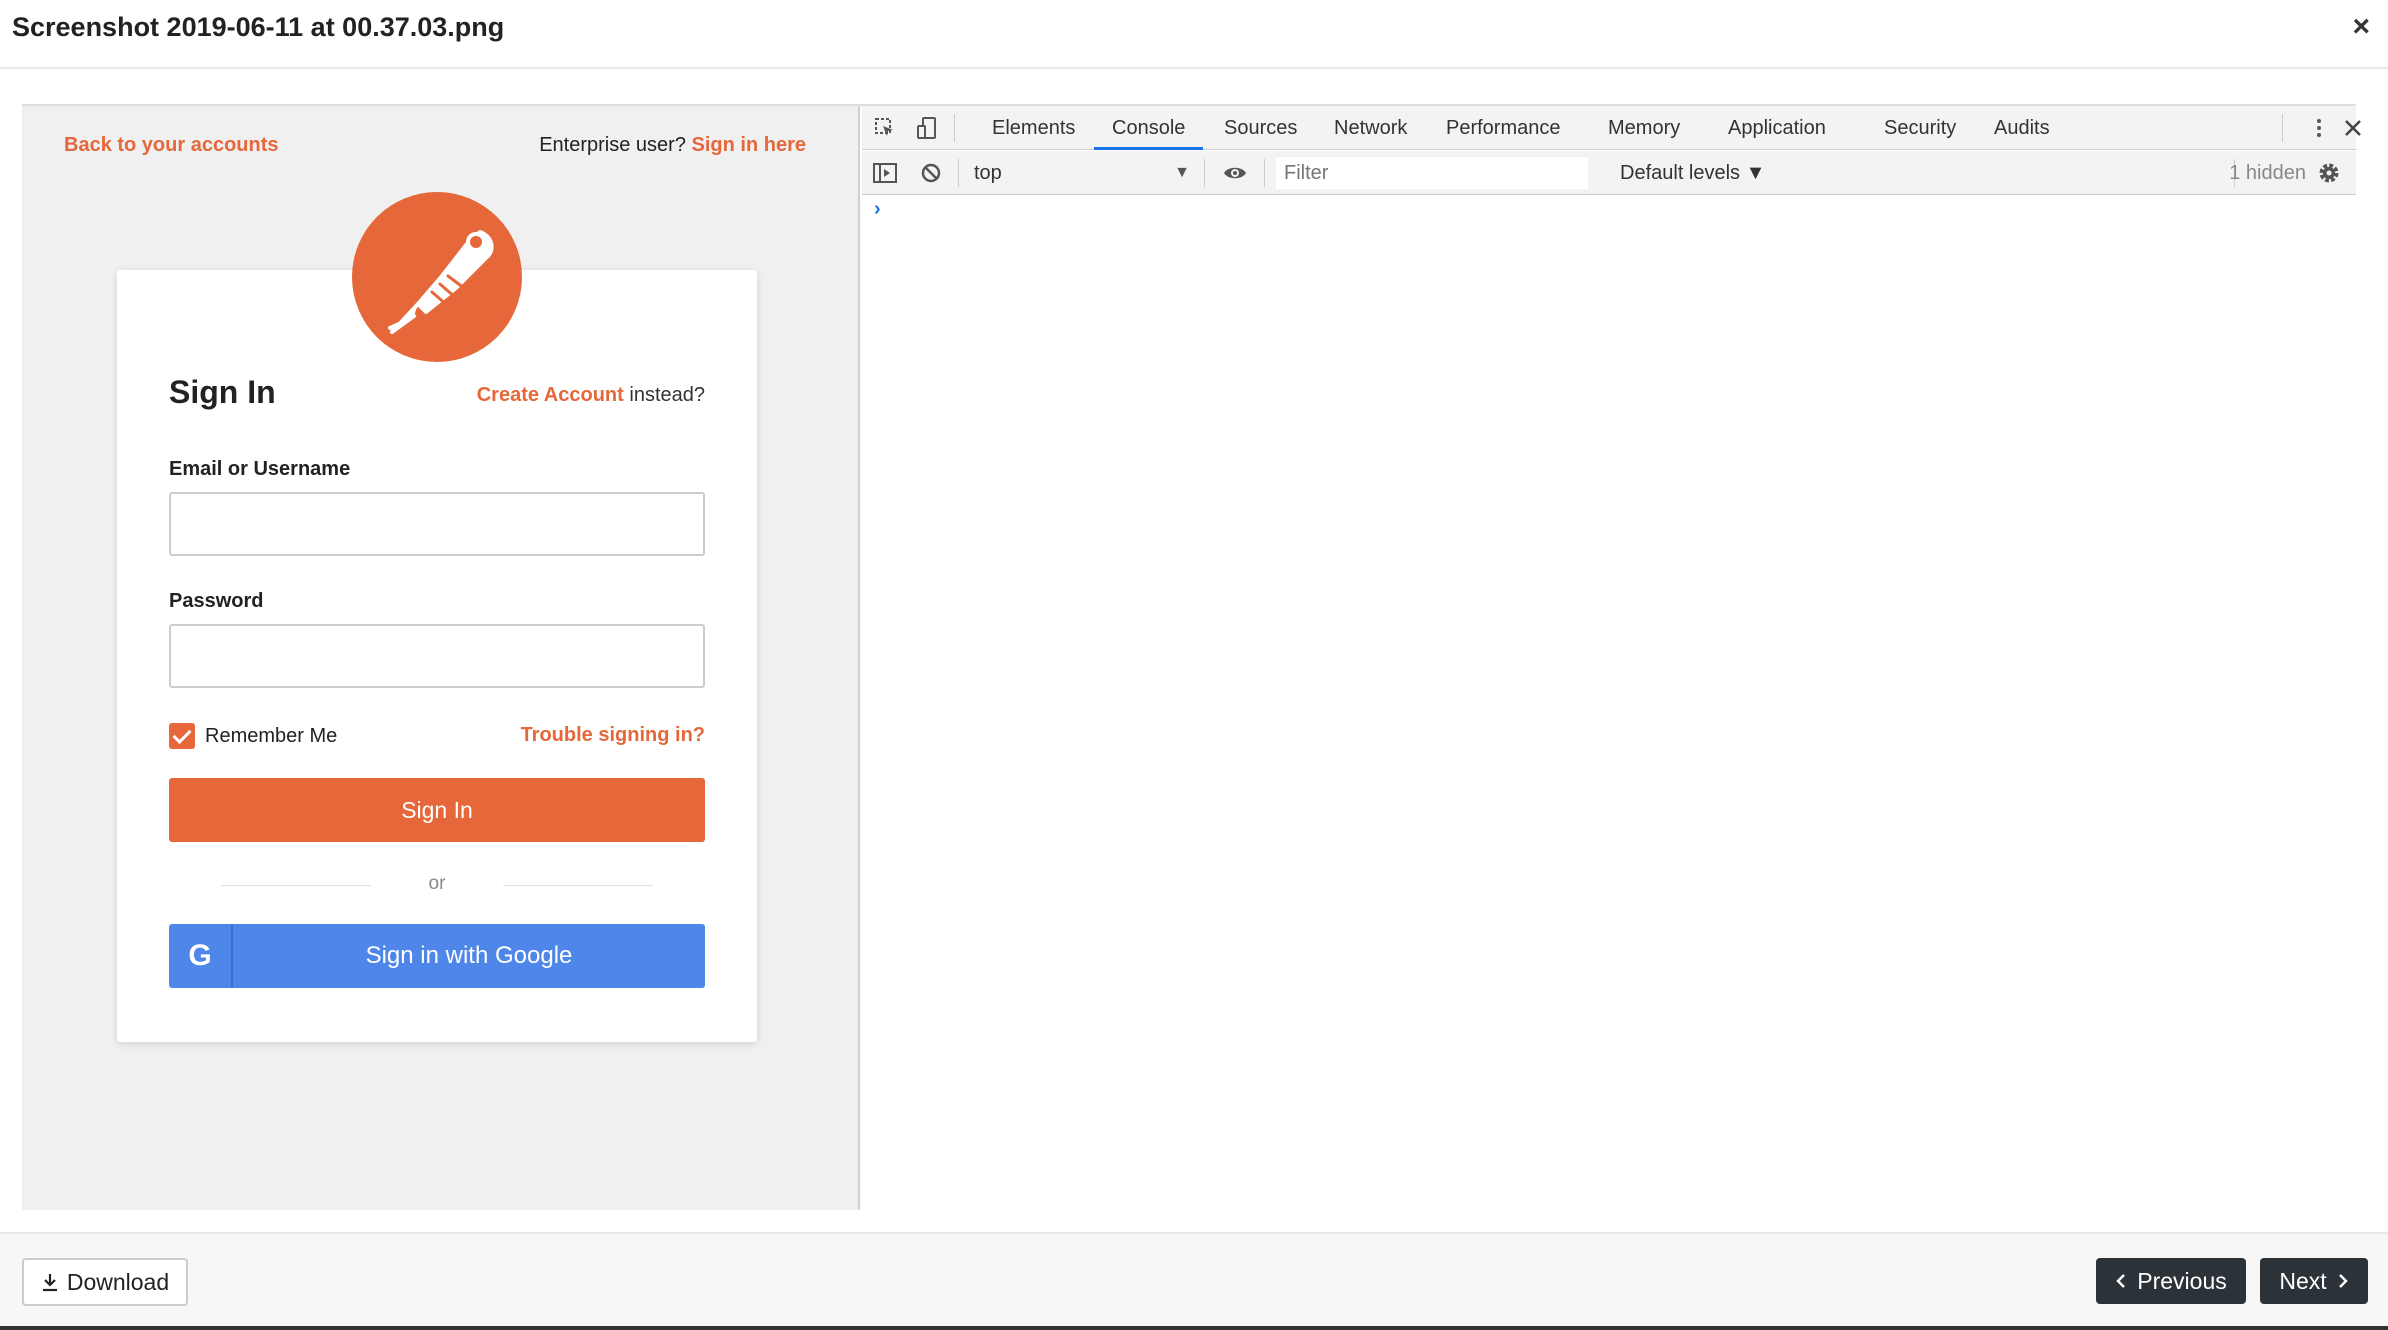 The width and height of the screenshot is (2388, 1330). What do you see at coordinates (1644, 128) in the screenshot?
I see `tab-memory: Memory` at bounding box center [1644, 128].